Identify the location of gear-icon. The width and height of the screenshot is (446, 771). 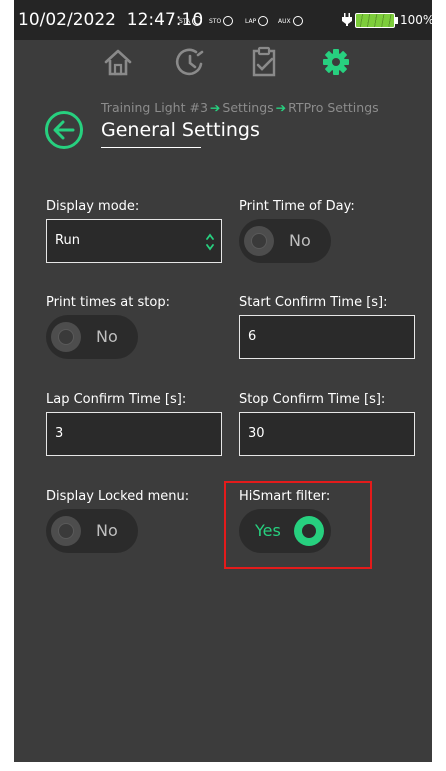
(336, 62).